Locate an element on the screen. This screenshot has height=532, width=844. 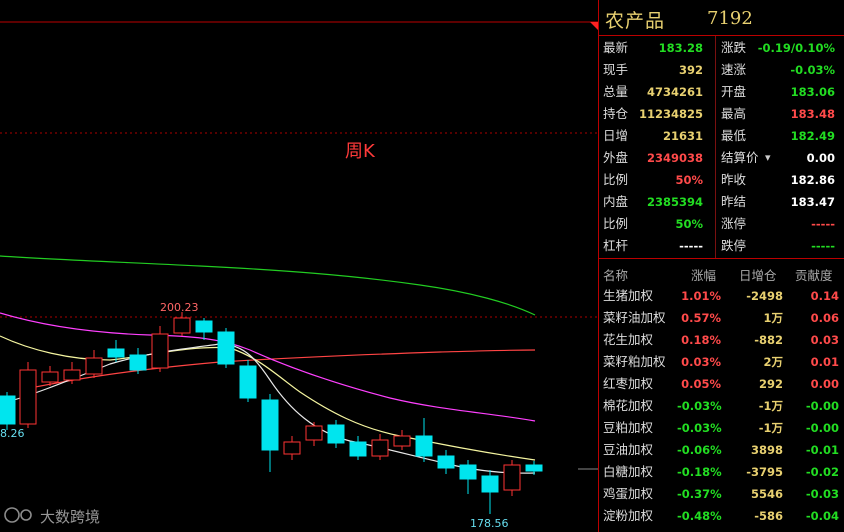
quote-row: 外盘 2349038 结算价 0.00 is located at coordinates (721, 158).